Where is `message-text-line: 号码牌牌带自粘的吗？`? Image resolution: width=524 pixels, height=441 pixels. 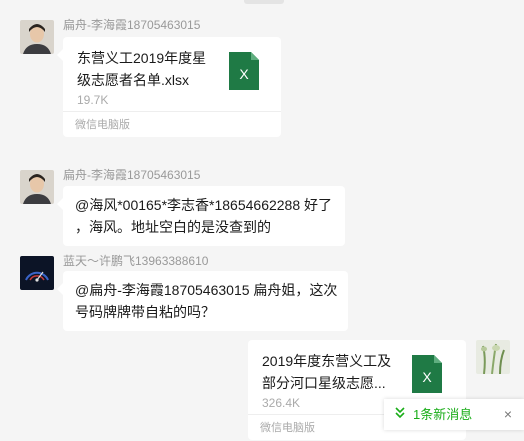
message-text-line: 号码牌牌带自粘的吗？ is located at coordinates (145, 312).